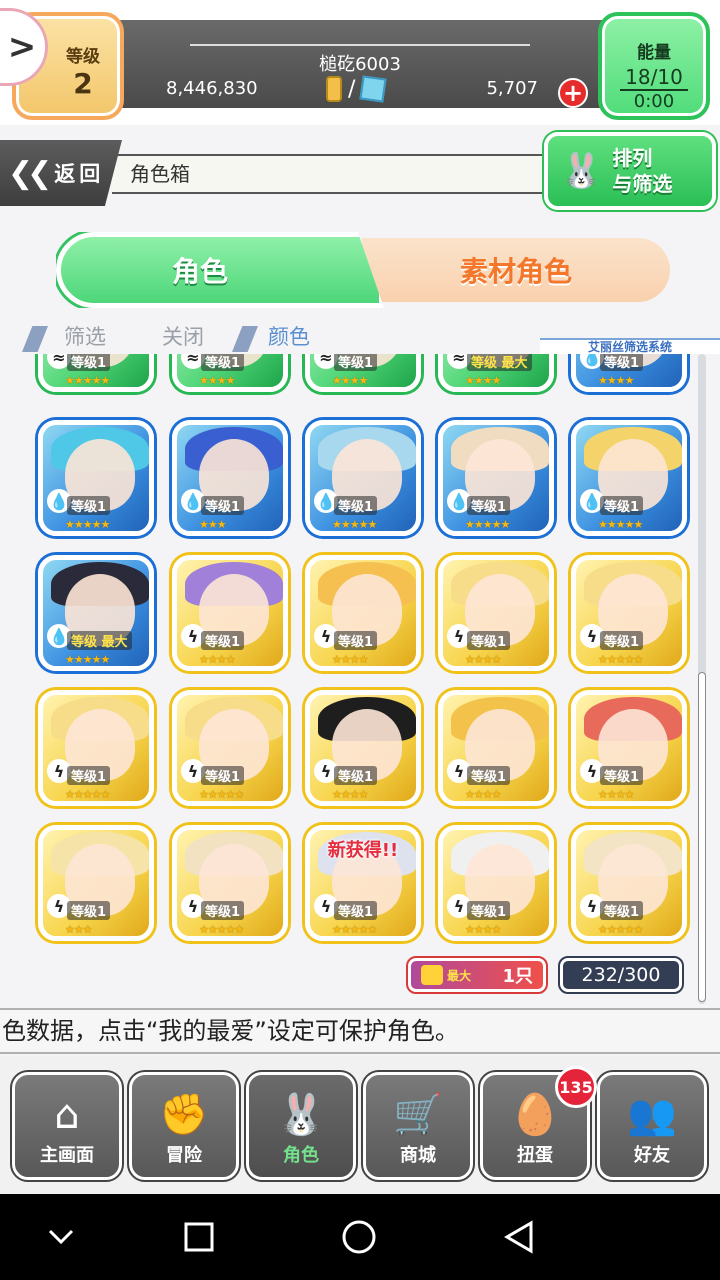  Describe the element at coordinates (654, 78) in the screenshot. I see `energy-value: 18/10` at that location.